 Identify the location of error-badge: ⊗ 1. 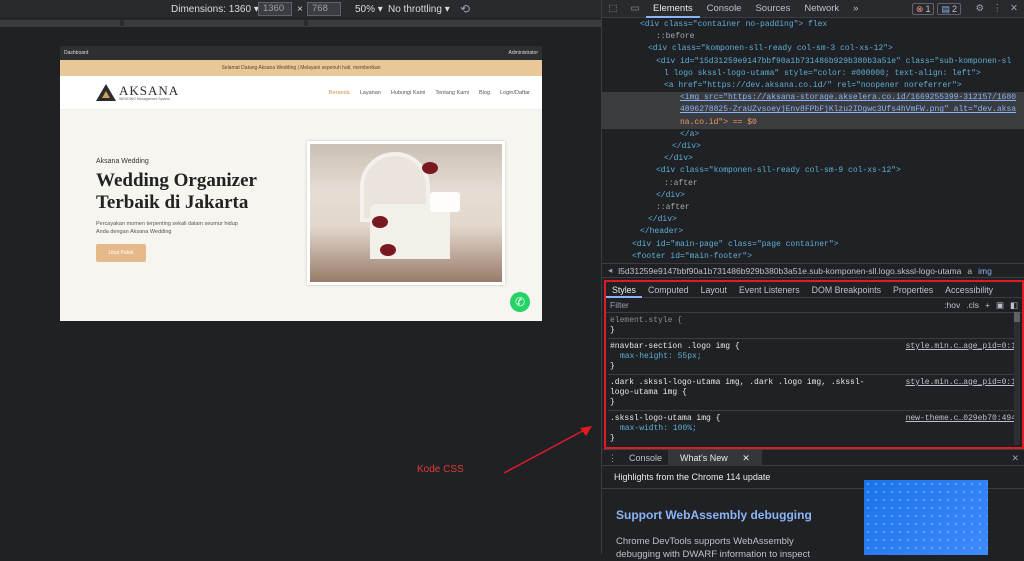
(923, 9).